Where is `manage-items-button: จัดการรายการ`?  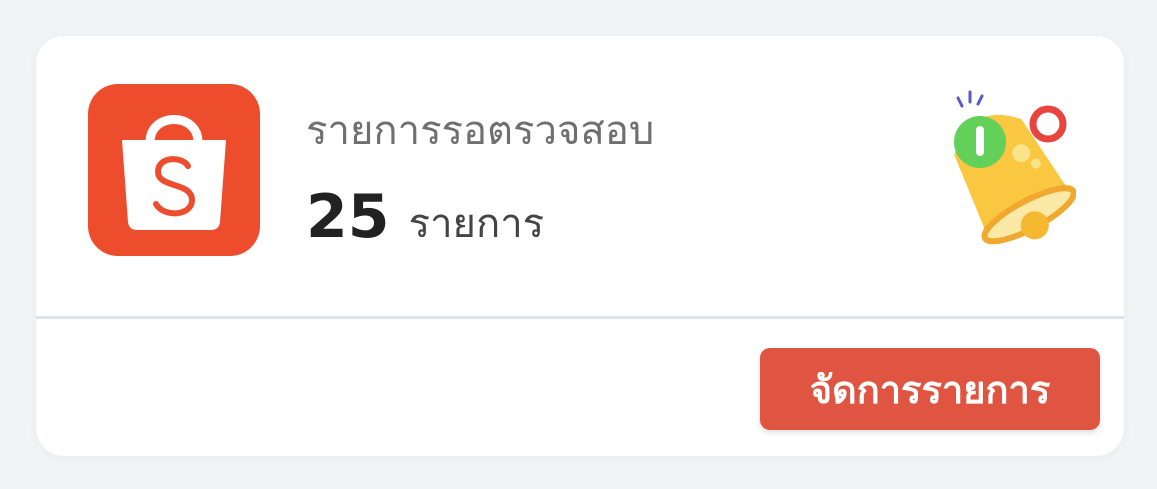 manage-items-button: จัดการรายการ is located at coordinates (930, 389).